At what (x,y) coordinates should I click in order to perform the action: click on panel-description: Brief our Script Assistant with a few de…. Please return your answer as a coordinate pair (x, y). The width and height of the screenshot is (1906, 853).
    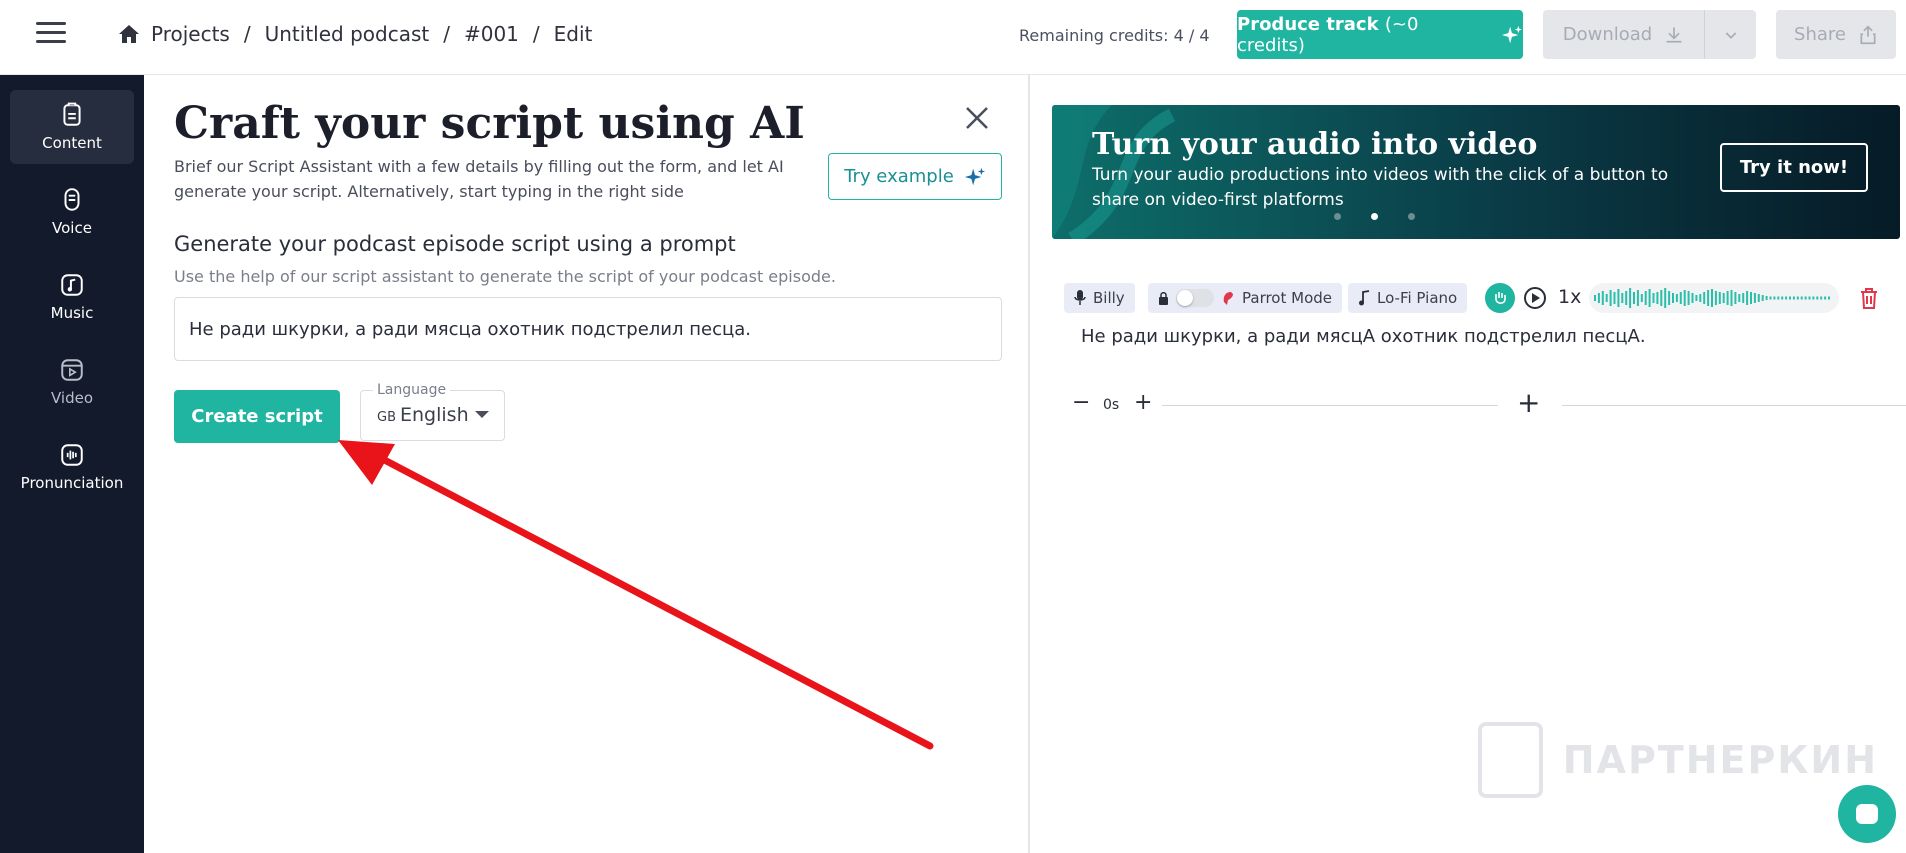
    Looking at the image, I should click on (479, 179).